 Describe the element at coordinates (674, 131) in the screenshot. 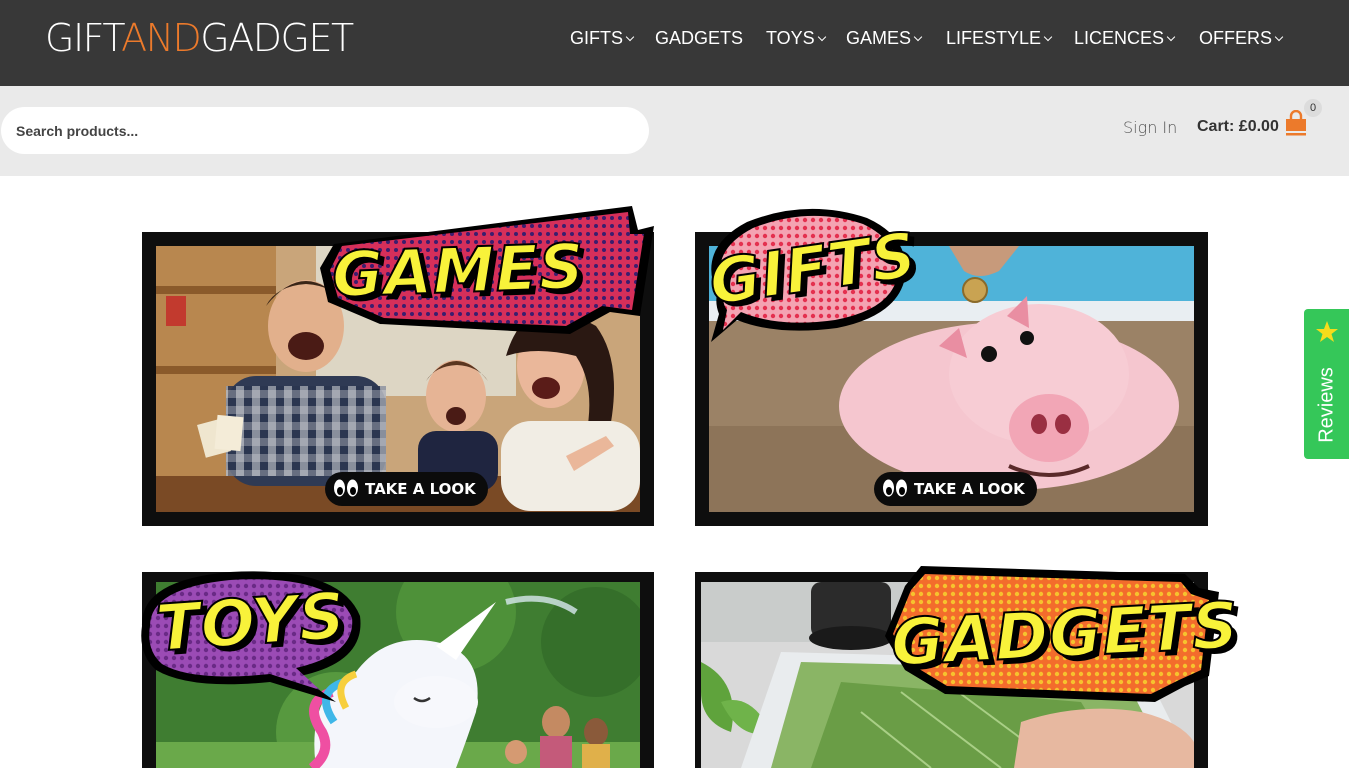

I see `search-bar-row: Sign In Cart: £0.00 0` at that location.